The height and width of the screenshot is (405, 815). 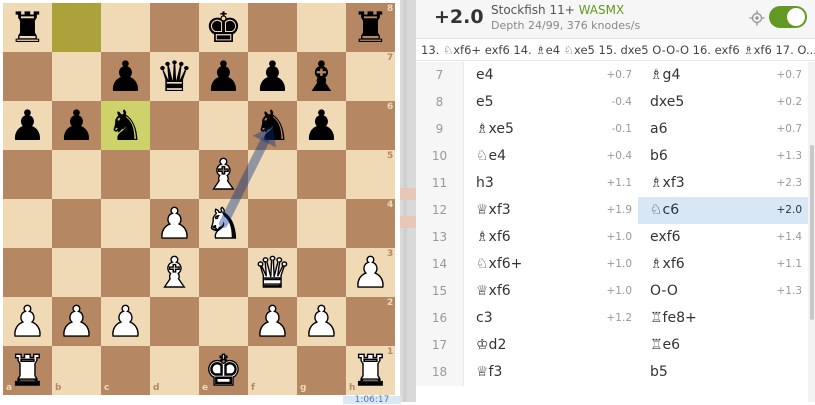 I want to click on square-b5, so click(x=76, y=174).